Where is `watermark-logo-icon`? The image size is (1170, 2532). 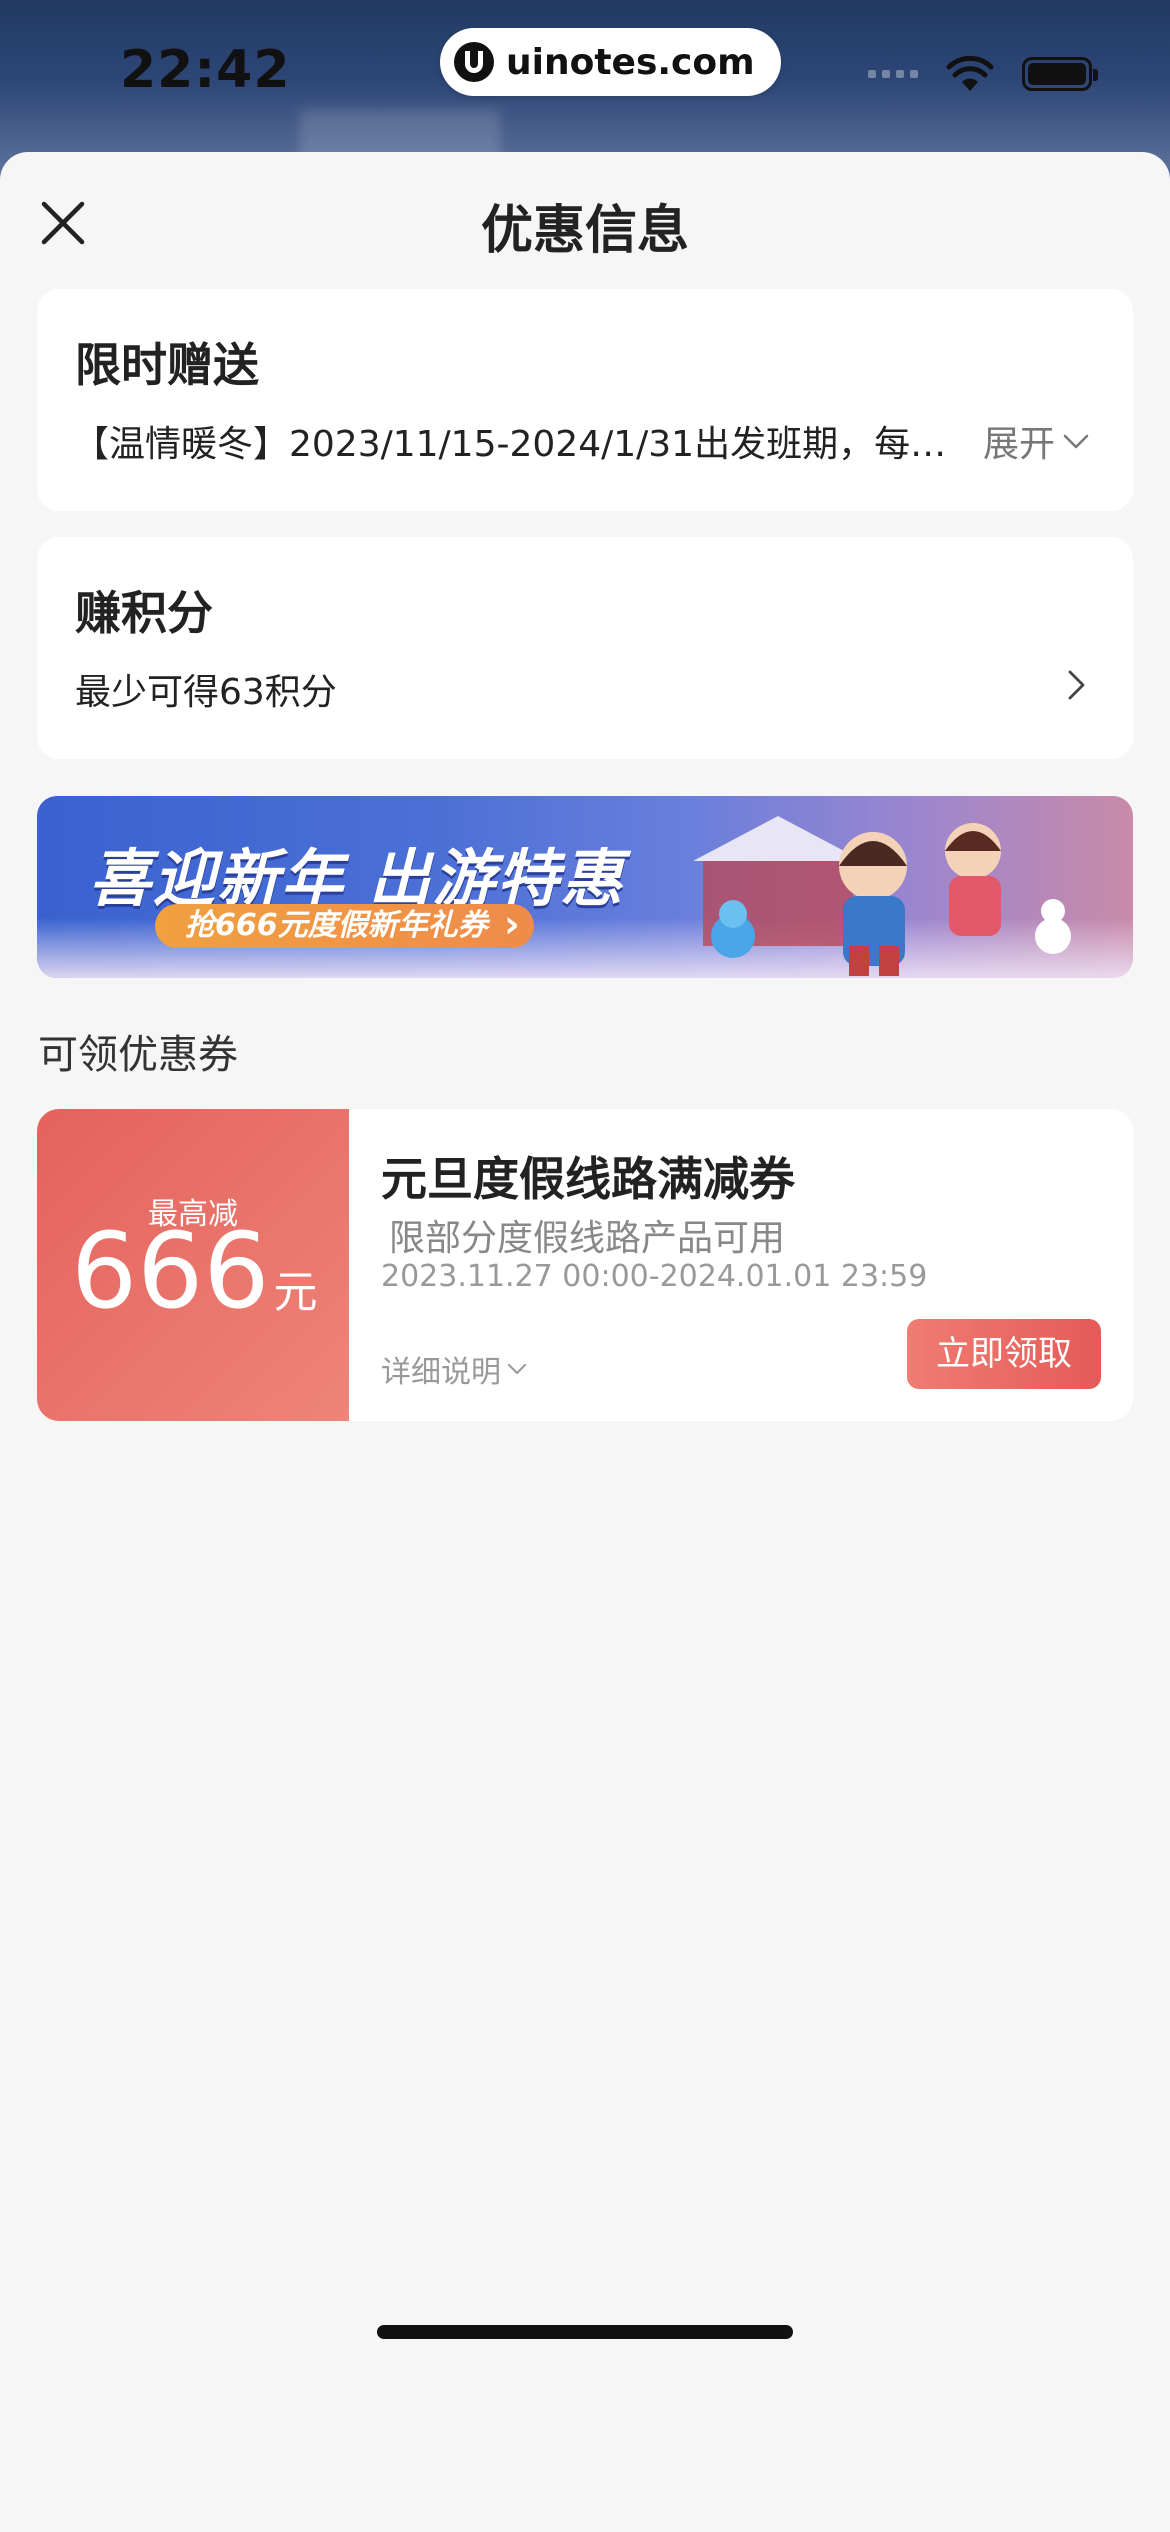
watermark-logo-icon is located at coordinates (474, 62).